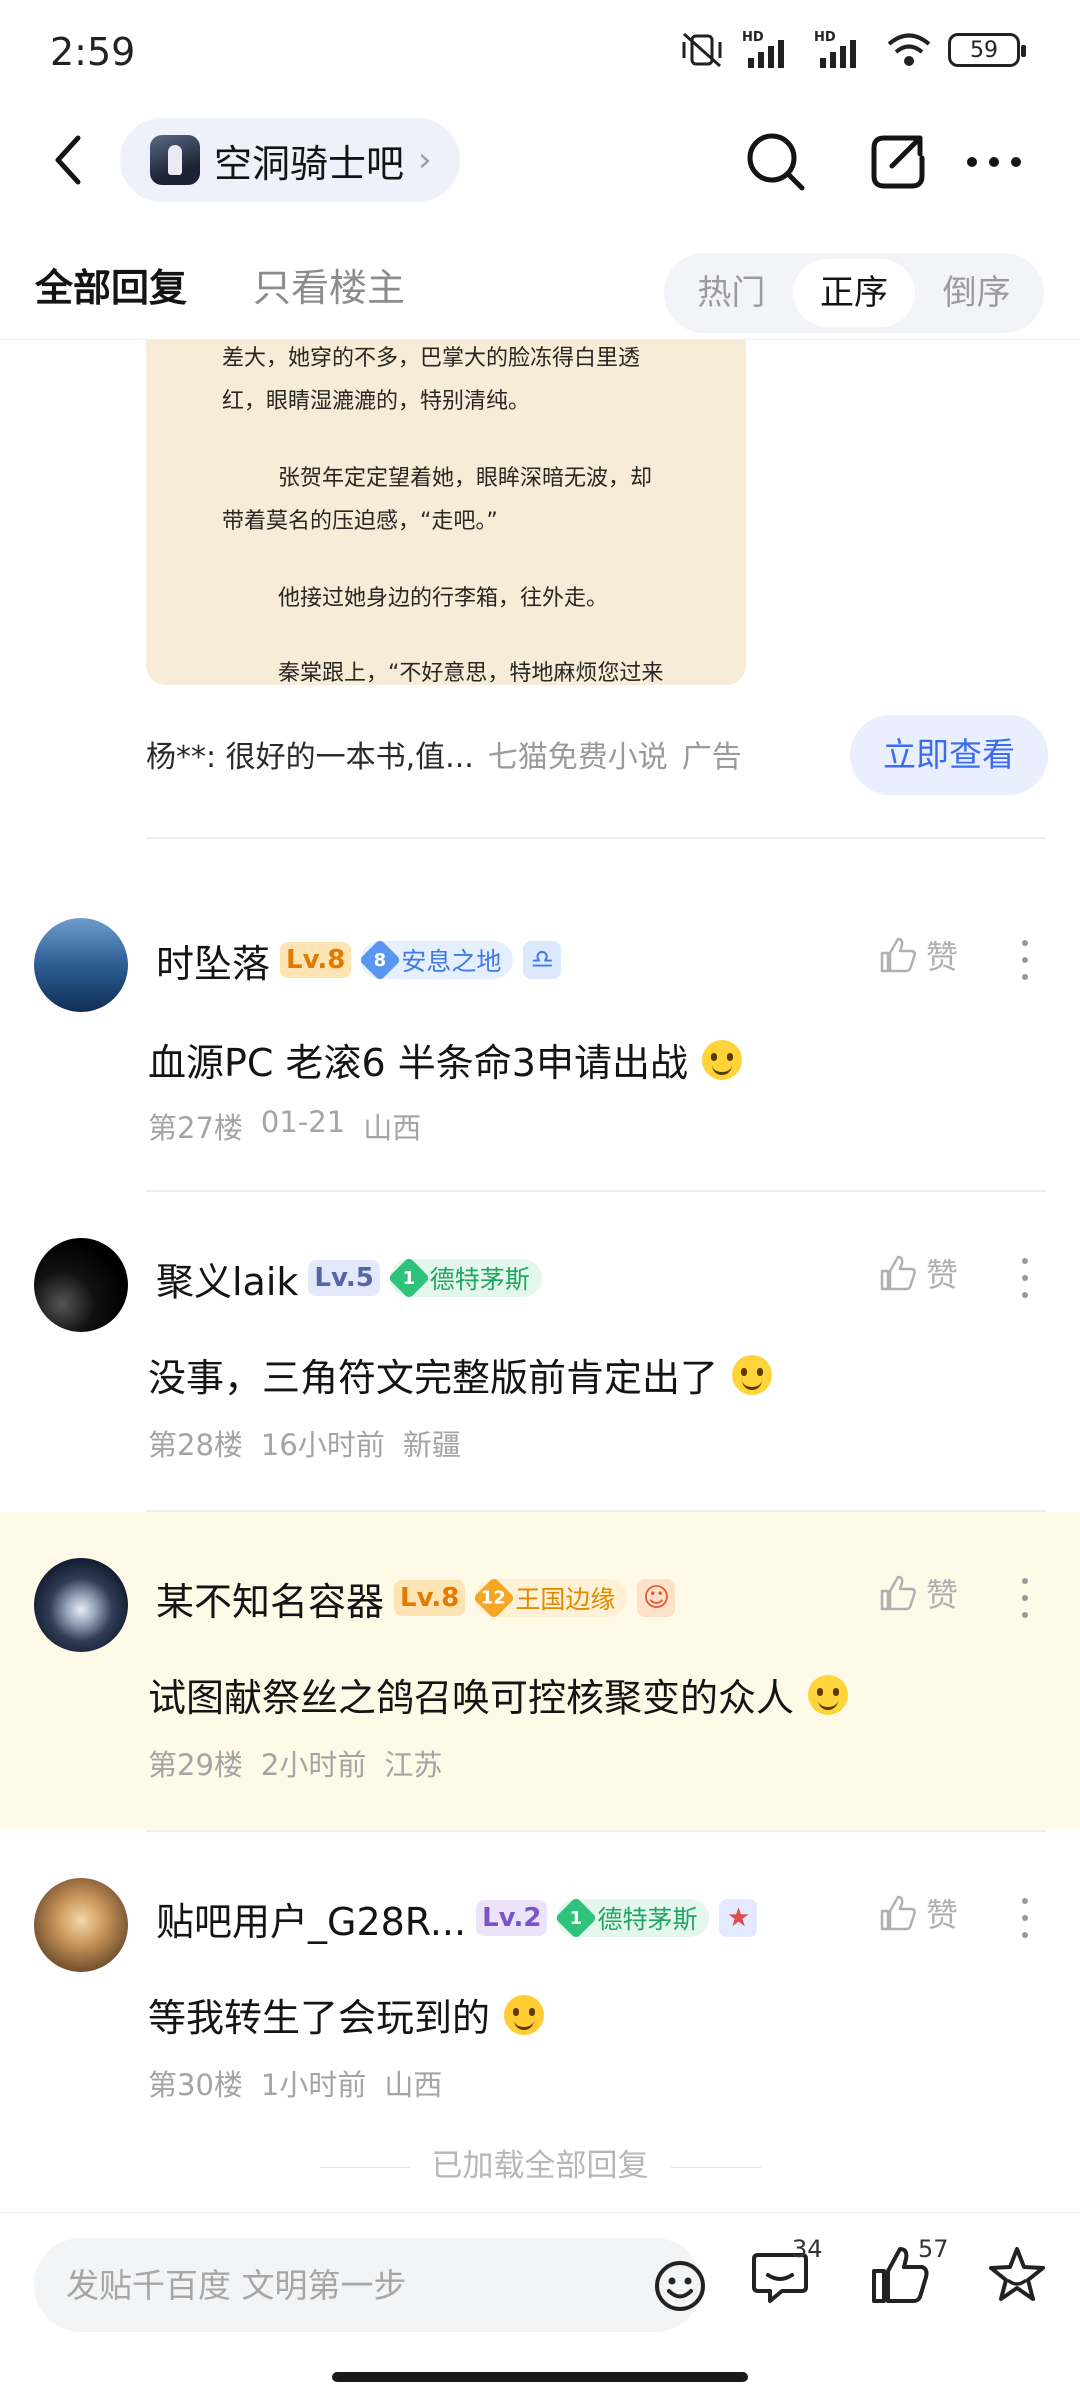 Image resolution: width=1080 pixels, height=2400 pixels. Describe the element at coordinates (540, 2162) in the screenshot. I see `all-loaded-label: 已加载全部回复` at that location.